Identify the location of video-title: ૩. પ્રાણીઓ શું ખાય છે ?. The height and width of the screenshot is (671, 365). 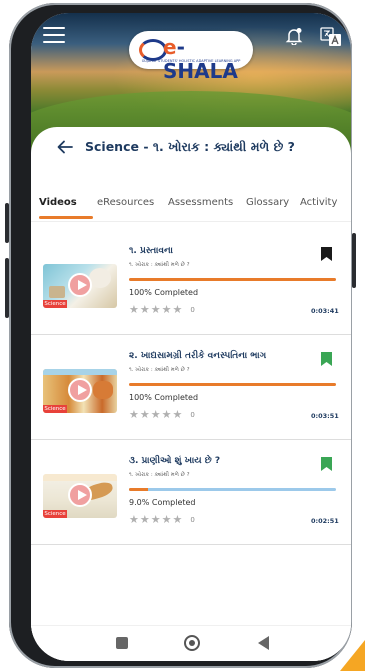
(175, 461).